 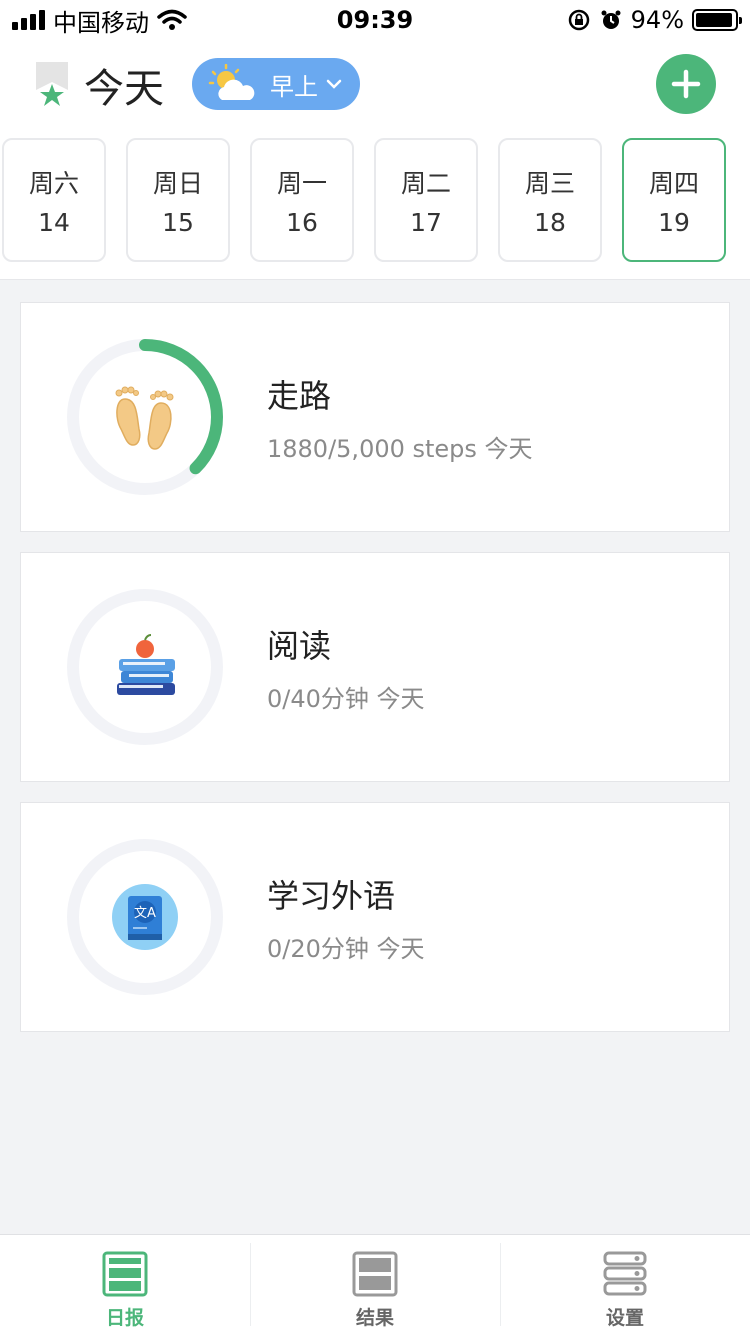 What do you see at coordinates (331, 896) in the screenshot?
I see `habit-title: 学习外语` at bounding box center [331, 896].